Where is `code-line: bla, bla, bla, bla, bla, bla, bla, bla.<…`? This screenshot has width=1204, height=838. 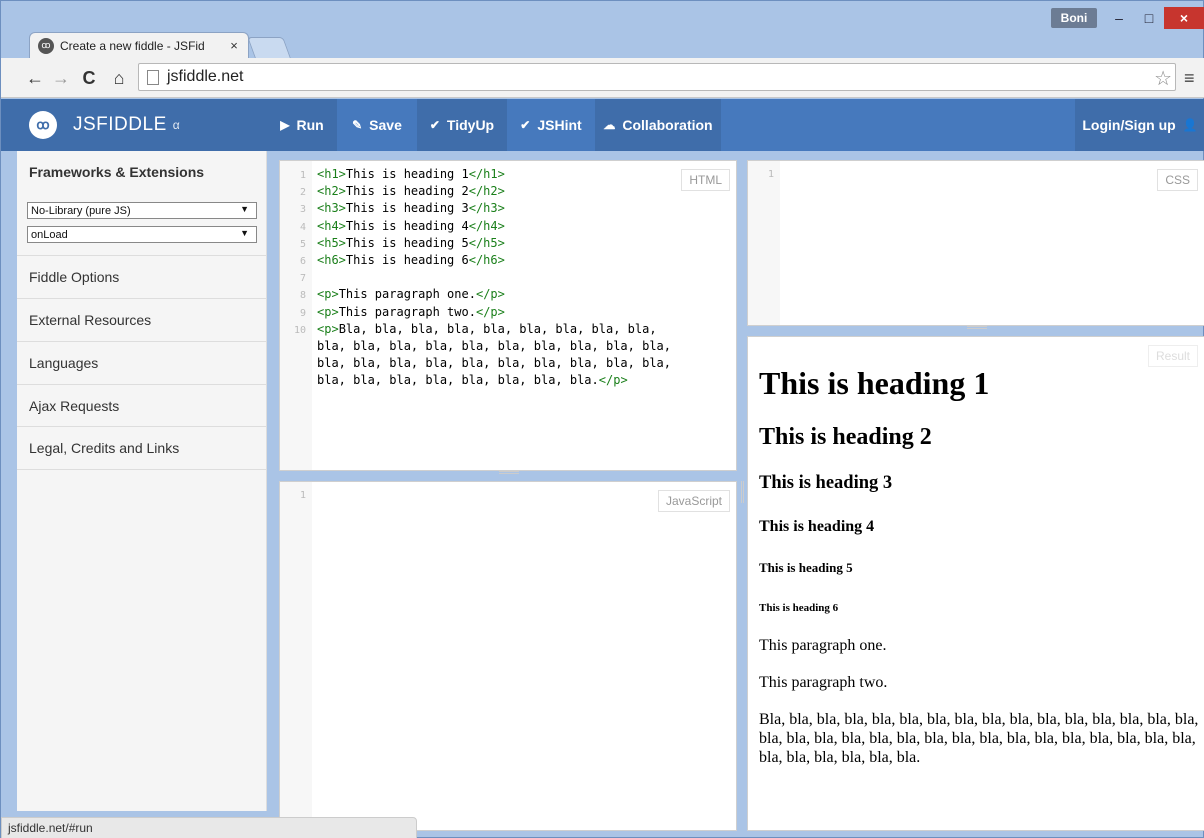
code-line: bla, bla, bla, bla, bla, bla, bla, bla.<… is located at coordinates (494, 380).